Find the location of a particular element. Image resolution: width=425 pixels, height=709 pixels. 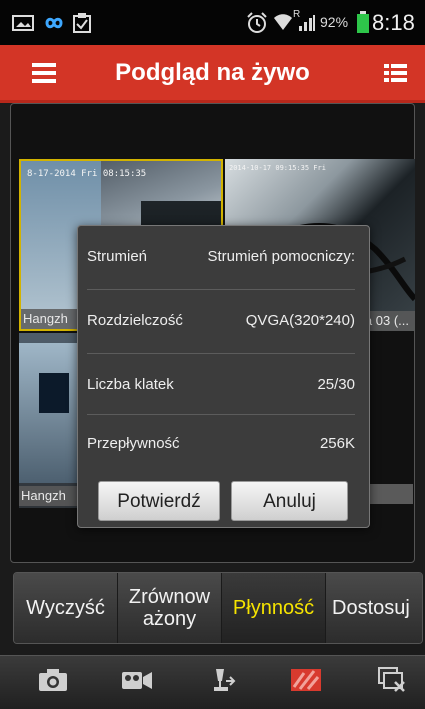

stream-label: Strumień is located at coordinates (117, 256).